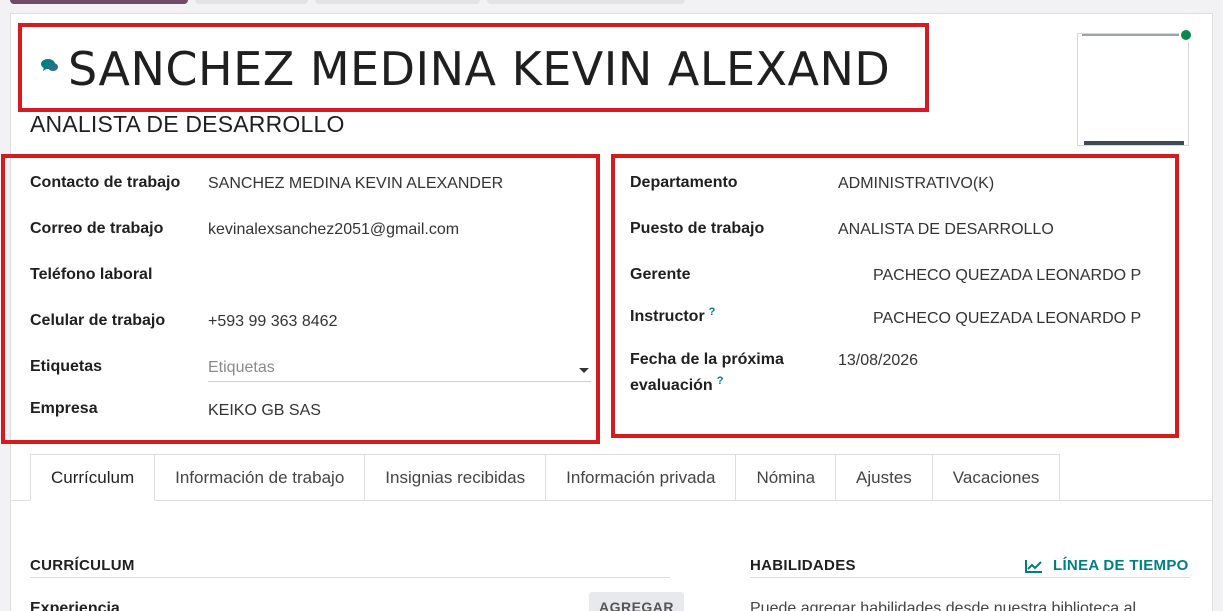 The height and width of the screenshot is (611, 1223). What do you see at coordinates (916, 184) in the screenshot?
I see `department-field: ADMINISTRATIVO(K)` at bounding box center [916, 184].